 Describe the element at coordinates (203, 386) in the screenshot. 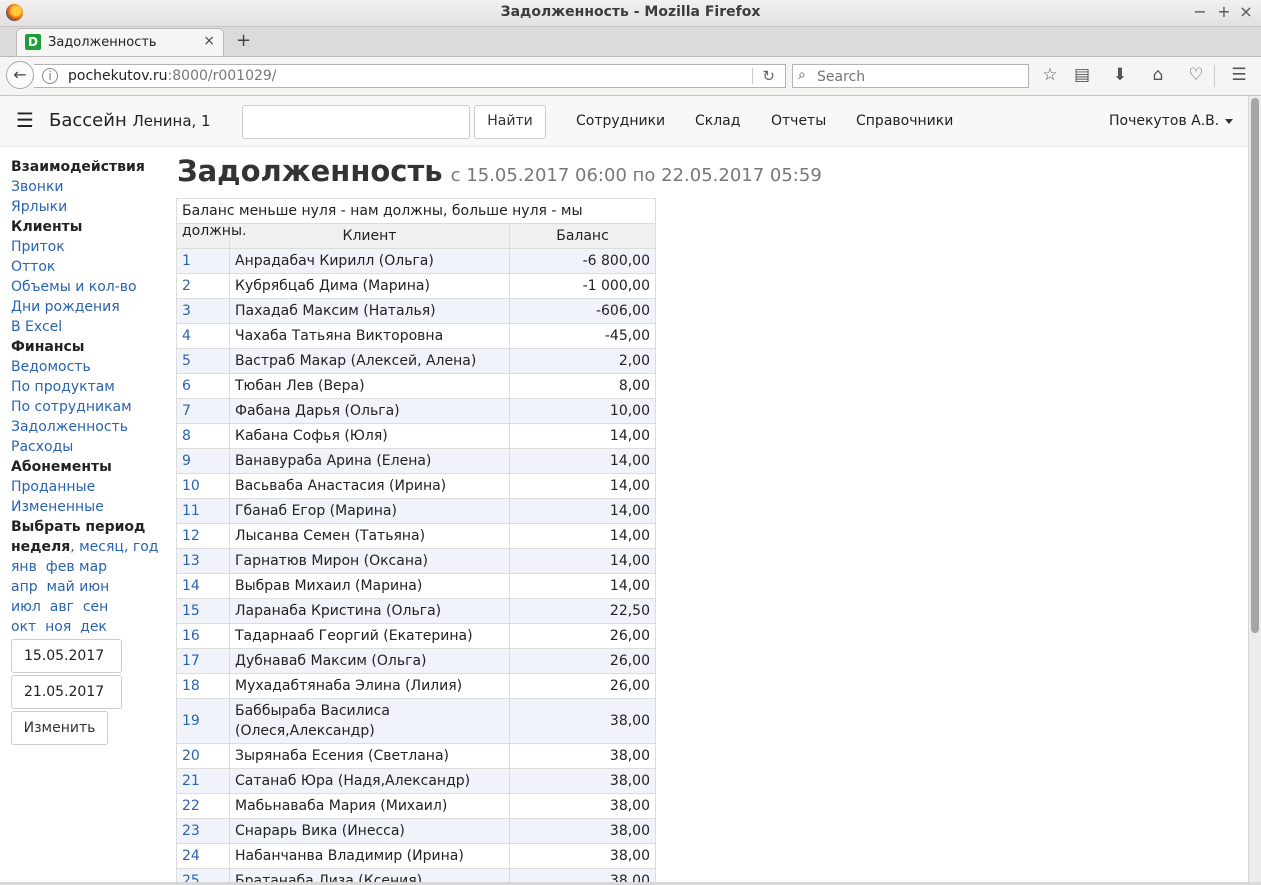

I see `row-number-link: 6` at that location.